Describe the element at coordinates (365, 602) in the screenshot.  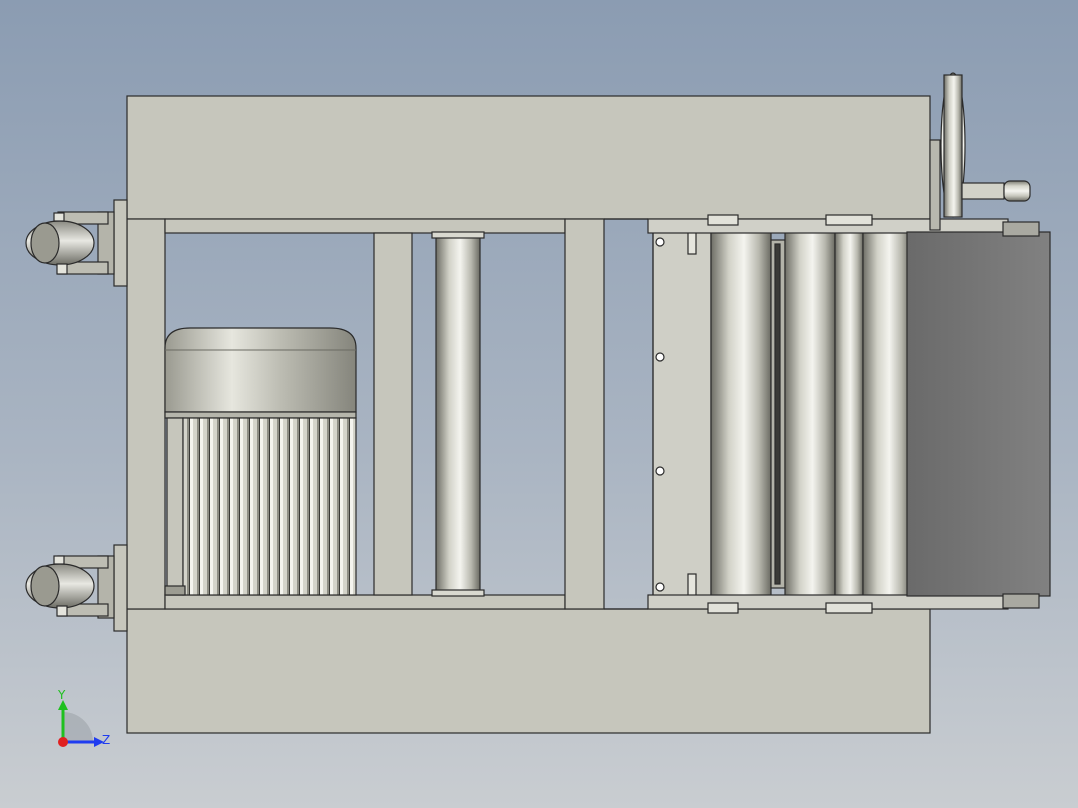
I see `frame-lower-rail` at that location.